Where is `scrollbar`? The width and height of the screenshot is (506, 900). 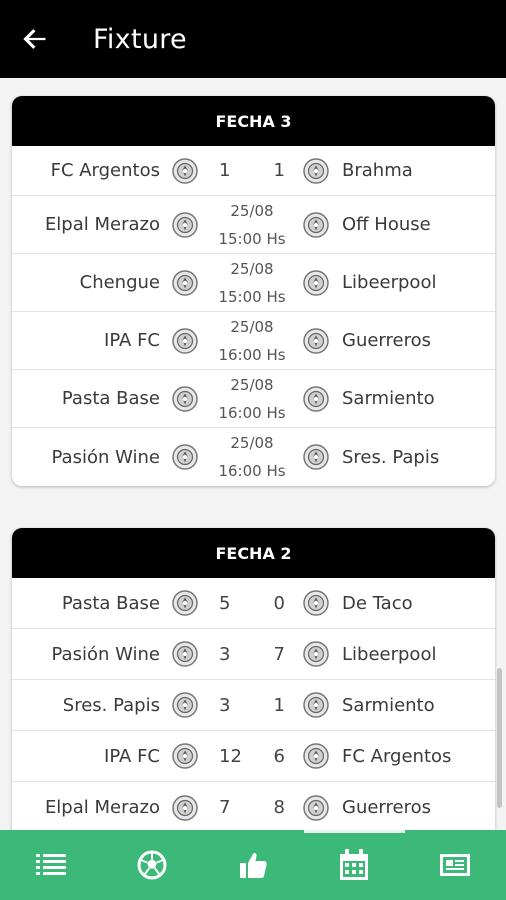
scrollbar is located at coordinates (499, 738).